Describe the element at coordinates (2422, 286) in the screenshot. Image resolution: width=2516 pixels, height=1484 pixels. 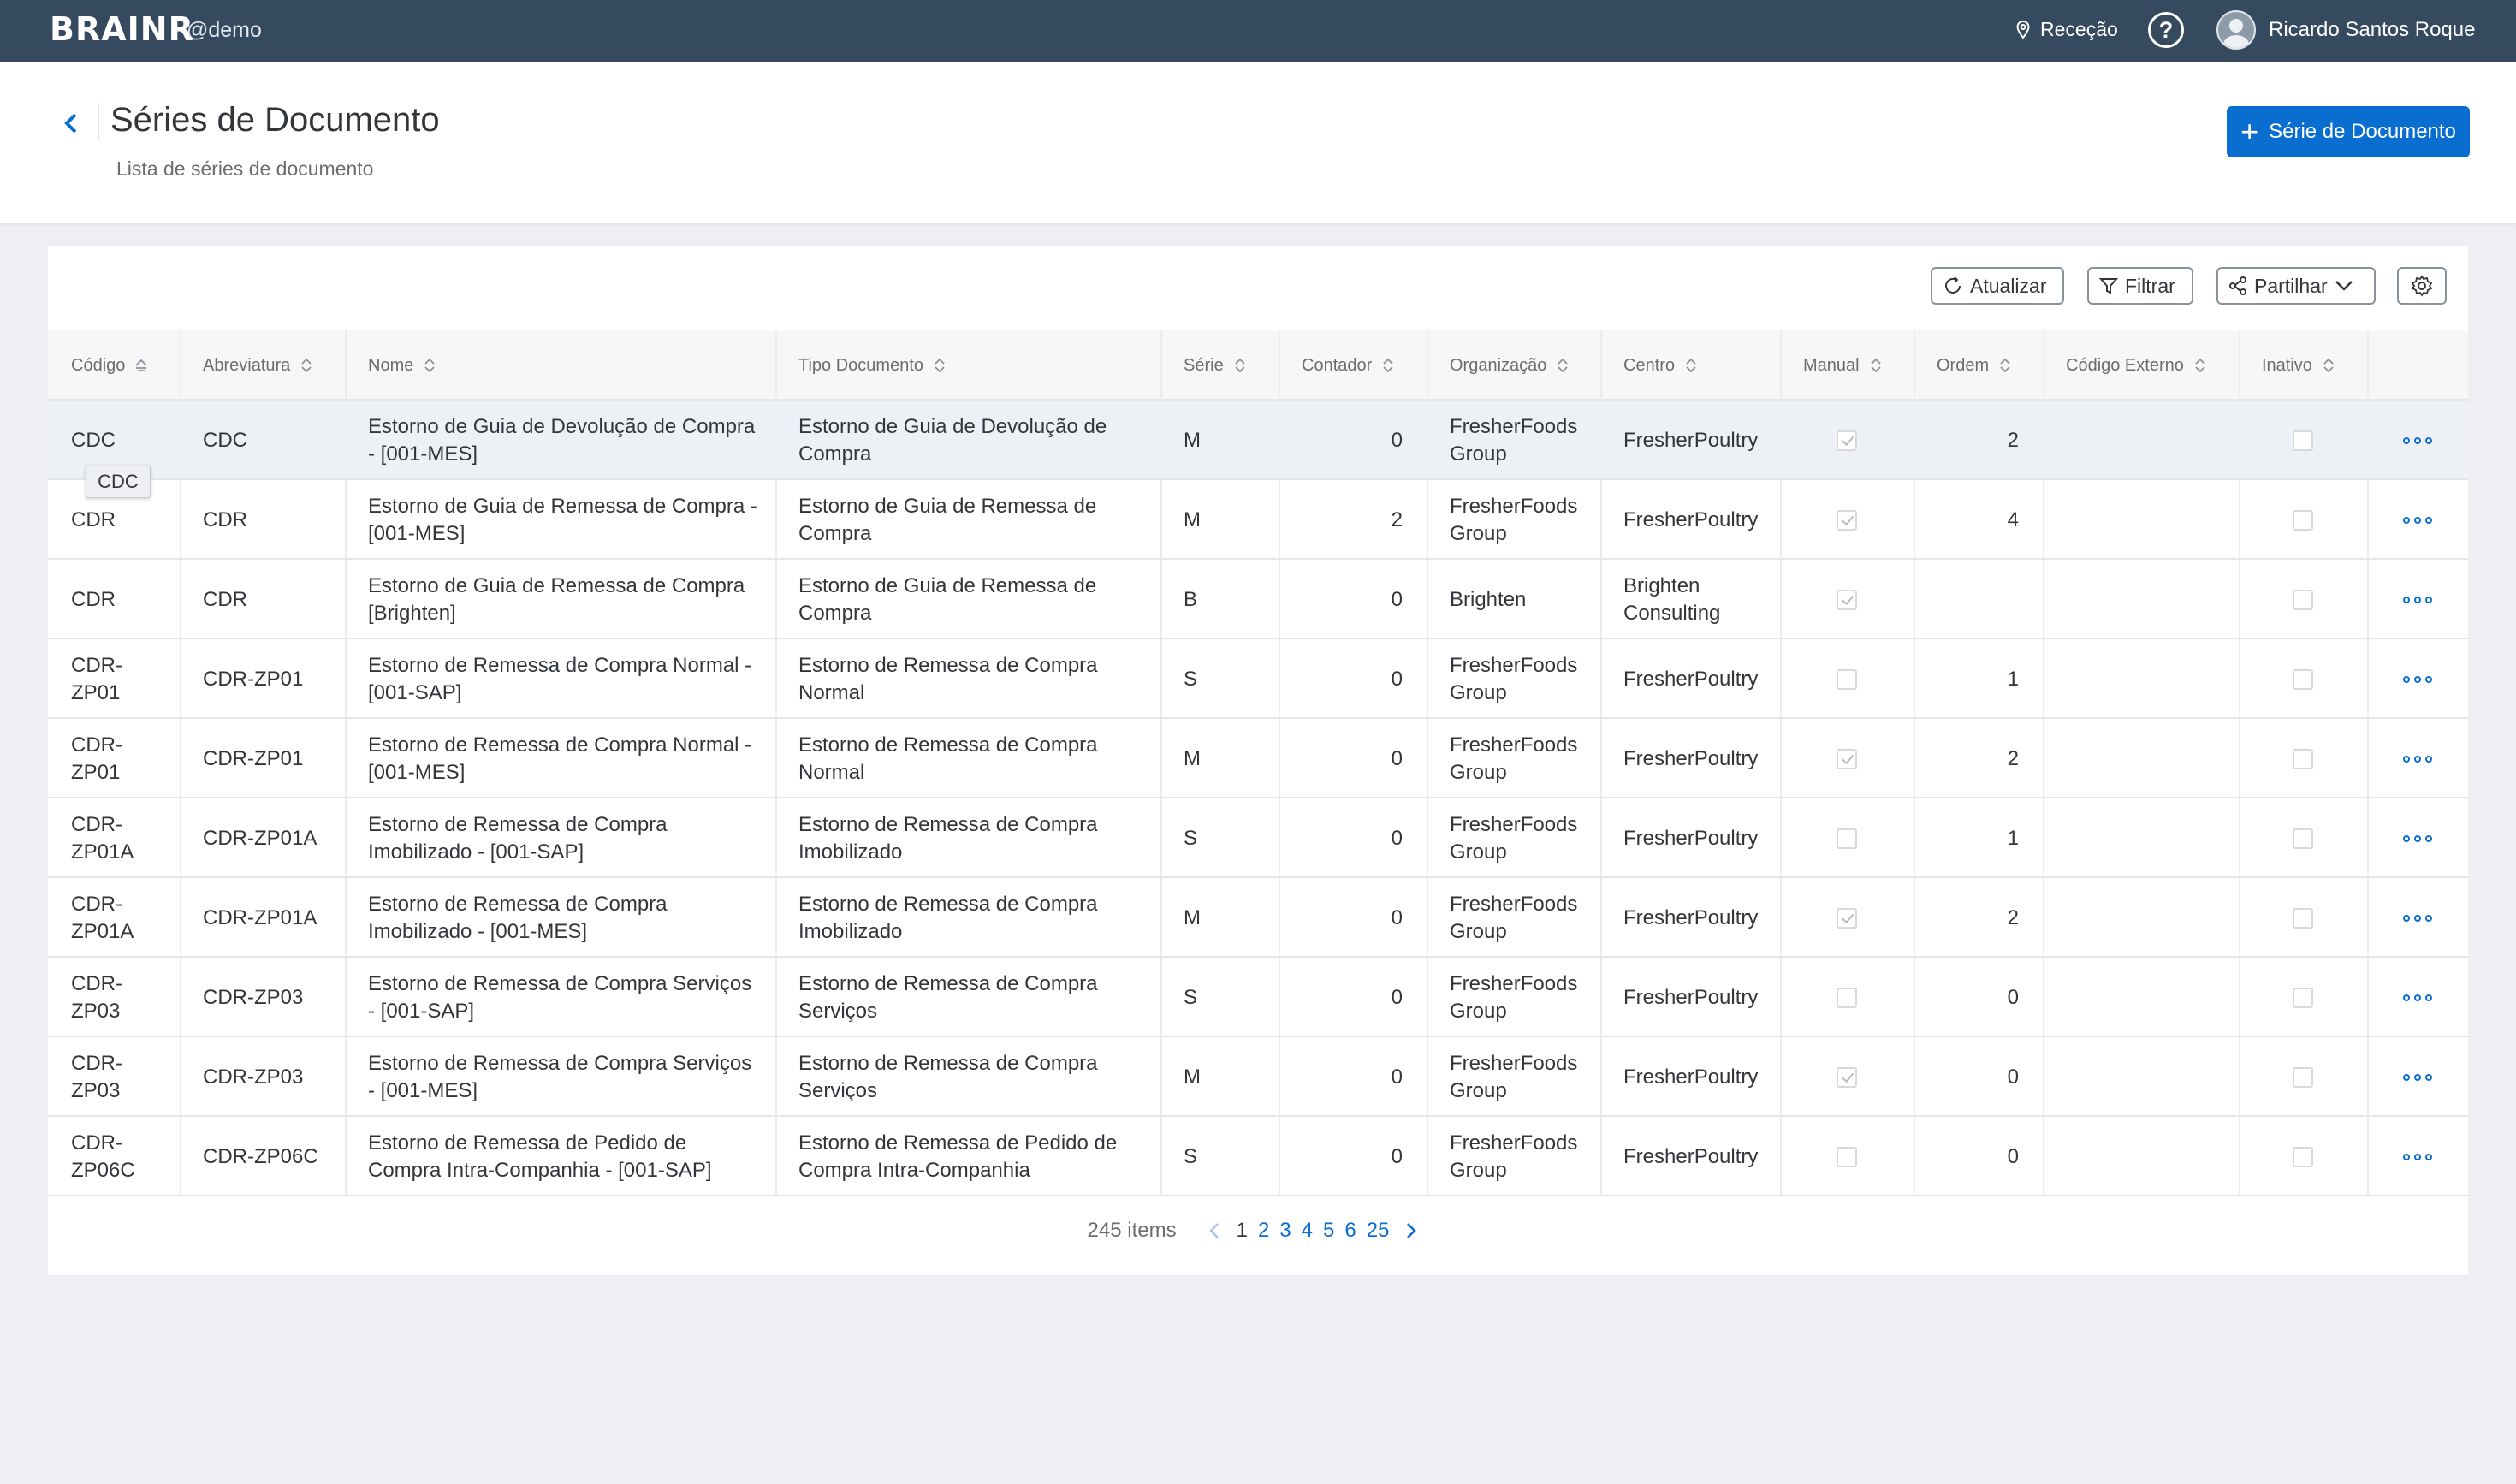
I see `settings-button` at that location.